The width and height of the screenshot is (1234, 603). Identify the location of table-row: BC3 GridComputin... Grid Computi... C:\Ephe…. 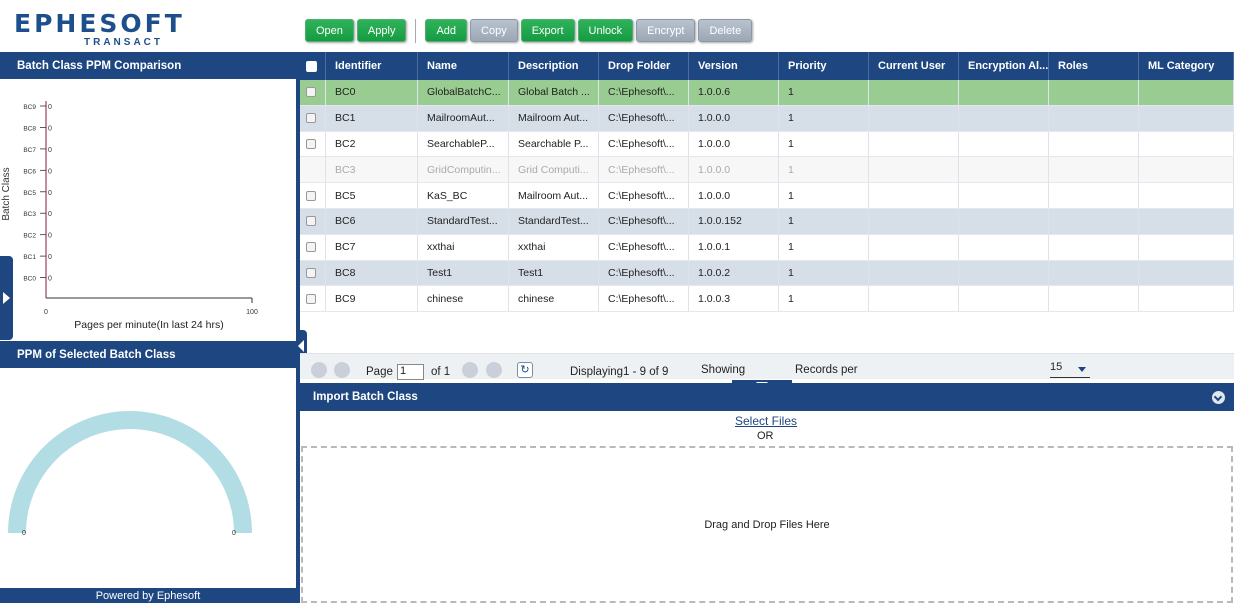
(767, 170).